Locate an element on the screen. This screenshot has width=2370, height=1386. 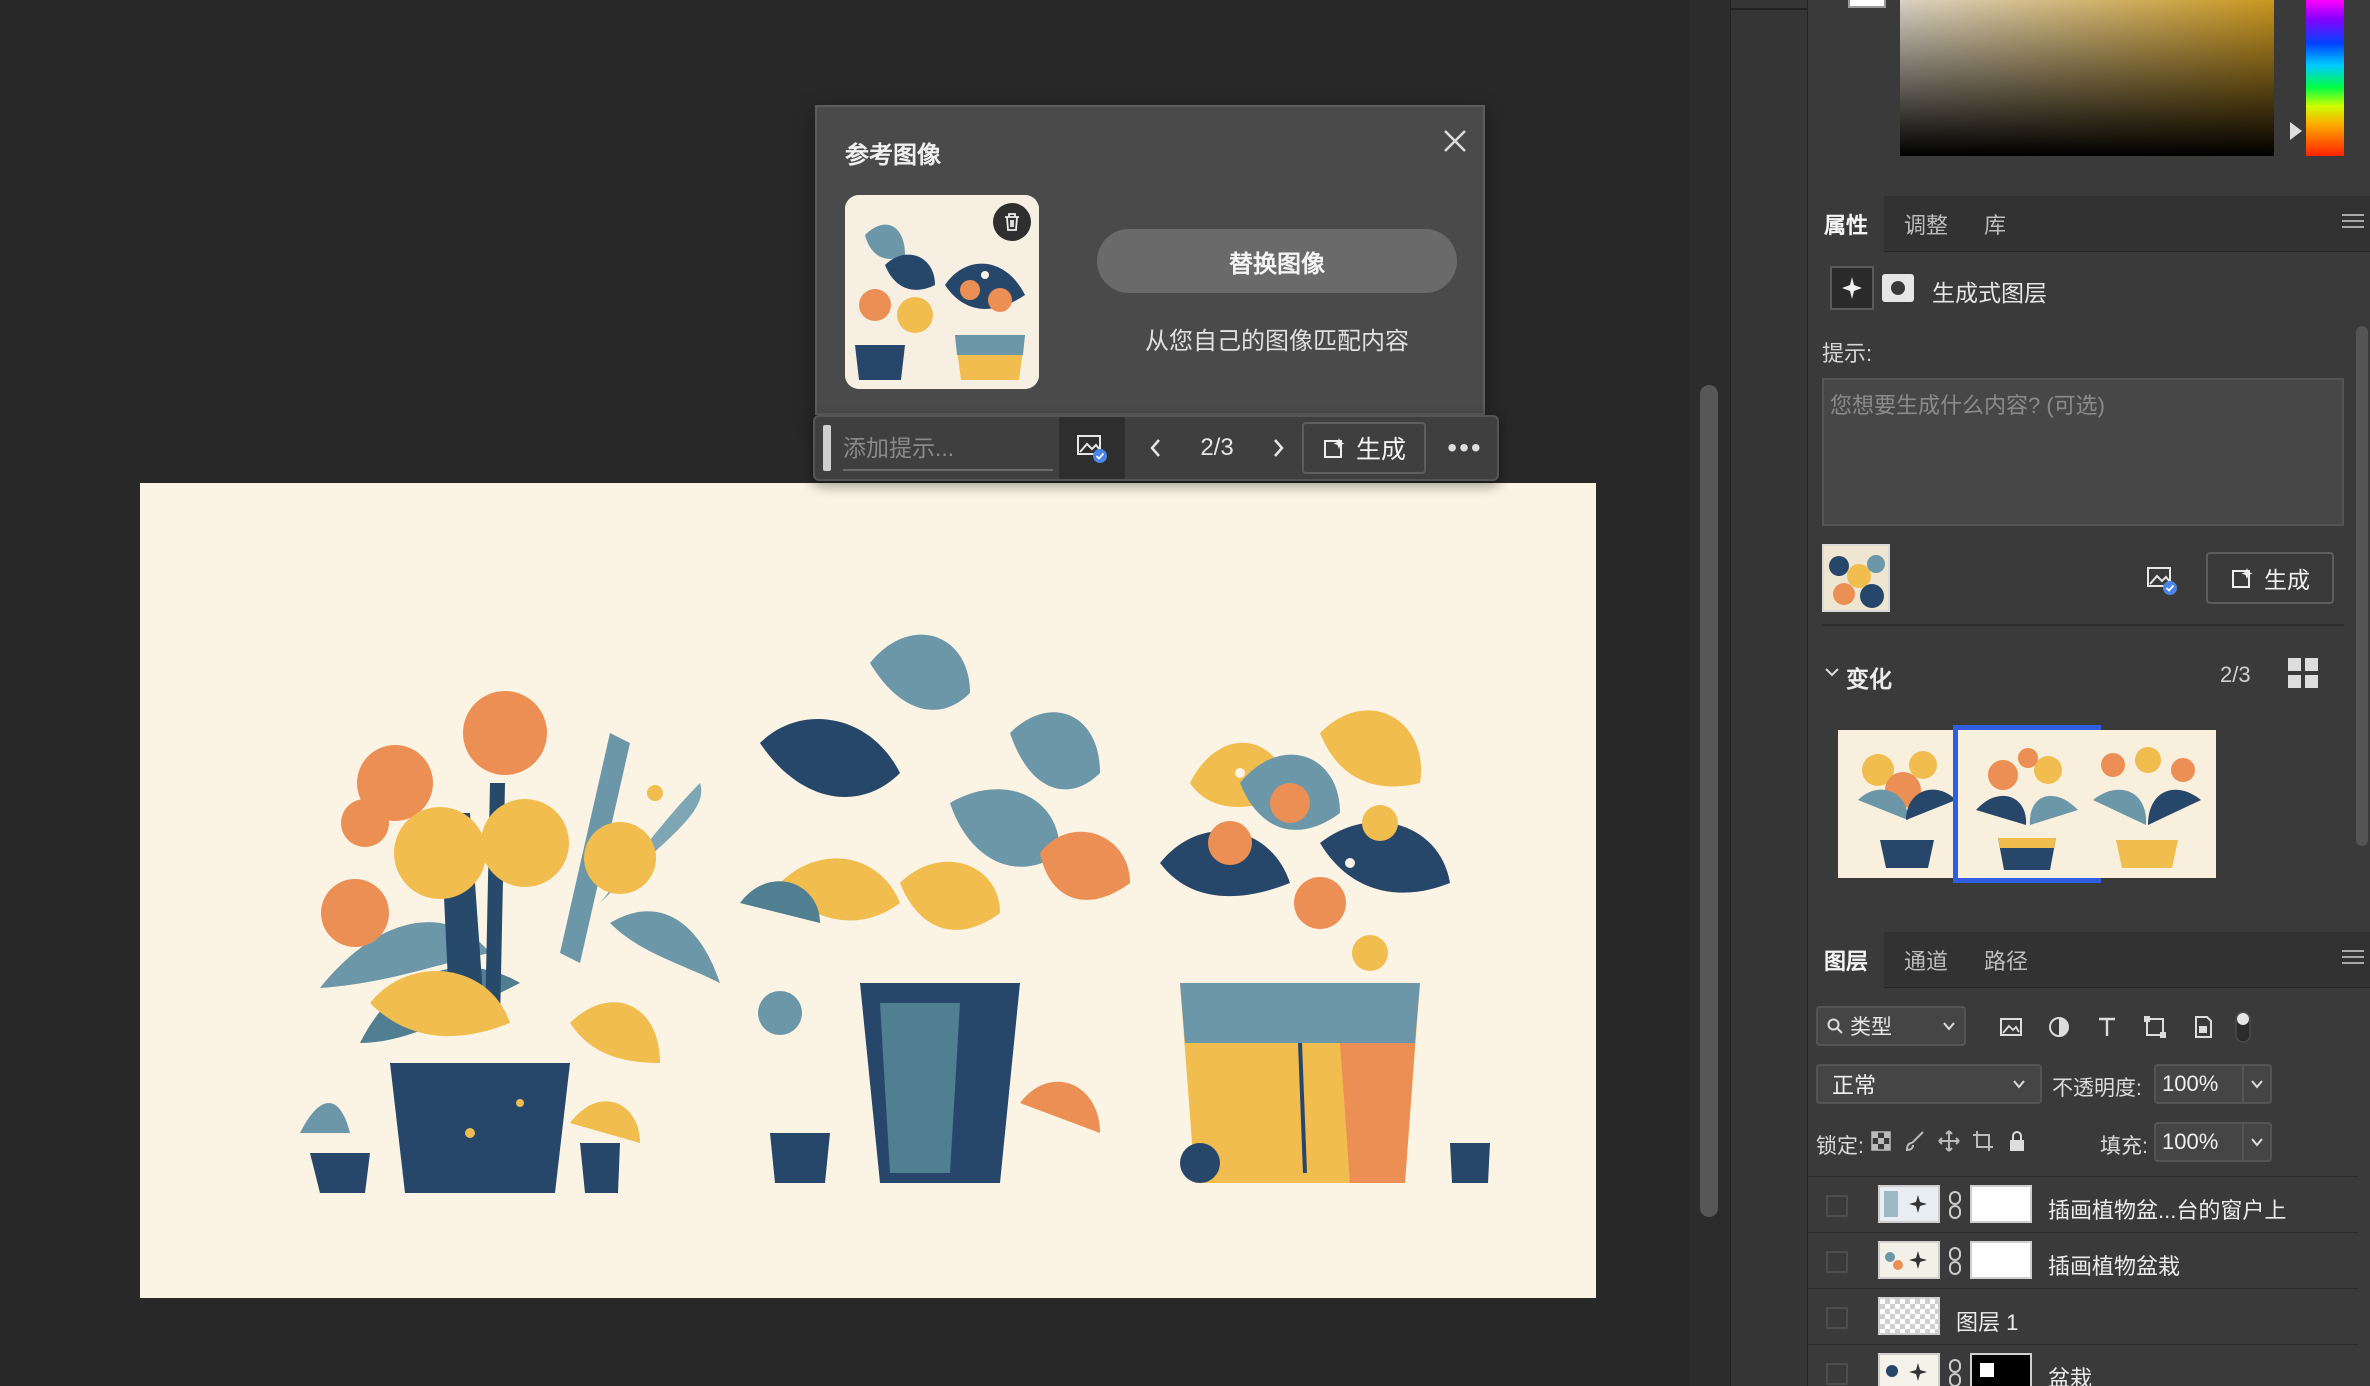
image-icon is located at coordinates (2011, 1027).